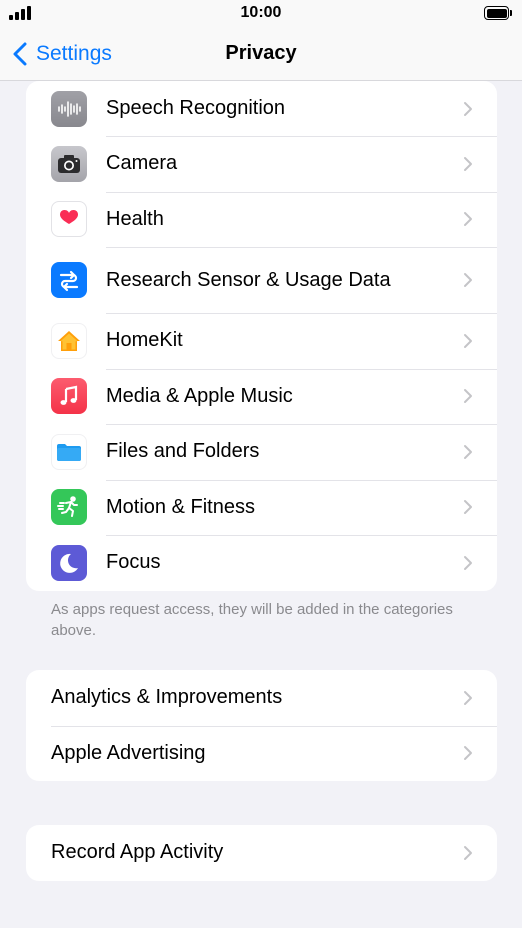 This screenshot has height=928, width=522. I want to click on row-files-and-folders: Files and Folders, so click(261, 452).